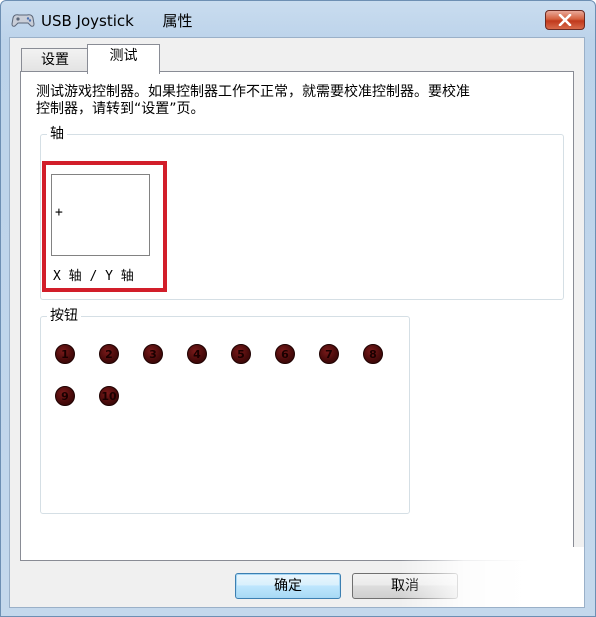 This screenshot has height=617, width=596. I want to click on joystick-button-number: 1, so click(65, 354).